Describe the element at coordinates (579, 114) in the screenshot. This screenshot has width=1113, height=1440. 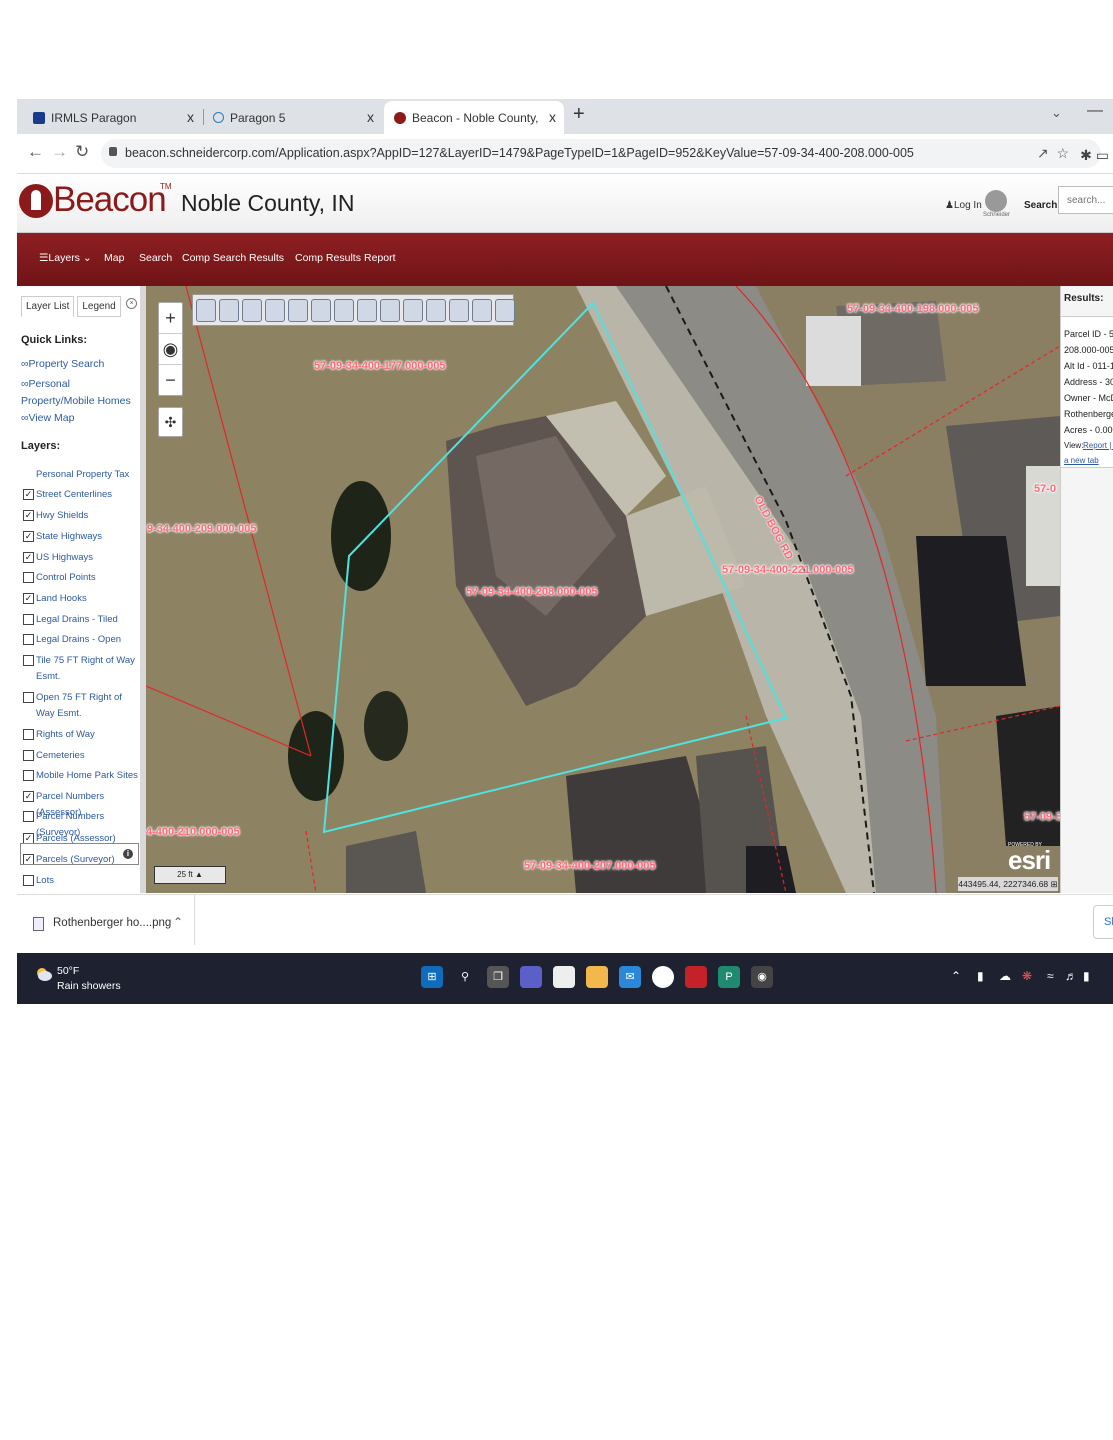
I see `new-tab-button: +` at that location.